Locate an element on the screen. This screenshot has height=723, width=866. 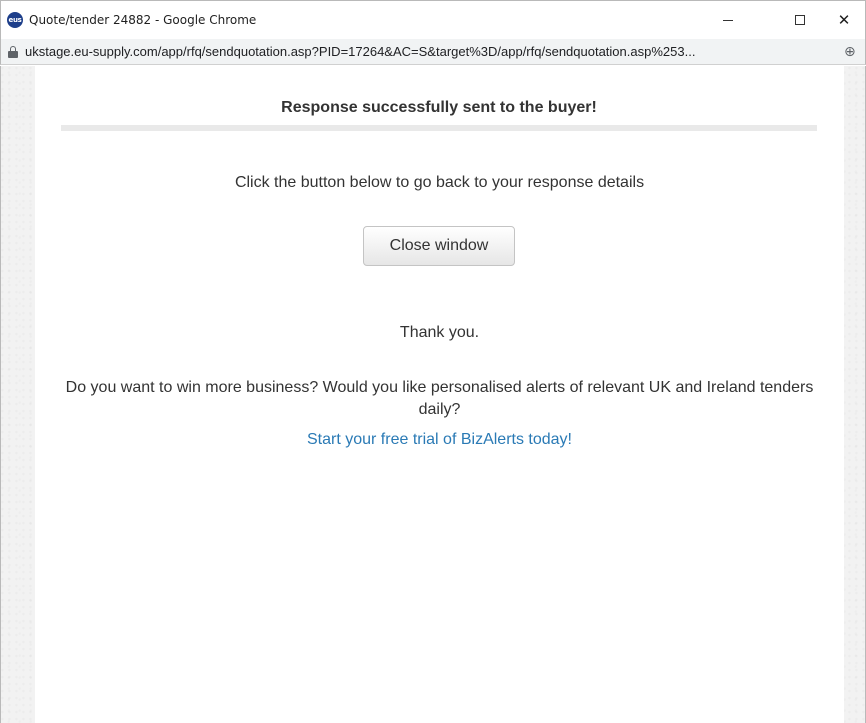
divider is located at coordinates (439, 128).